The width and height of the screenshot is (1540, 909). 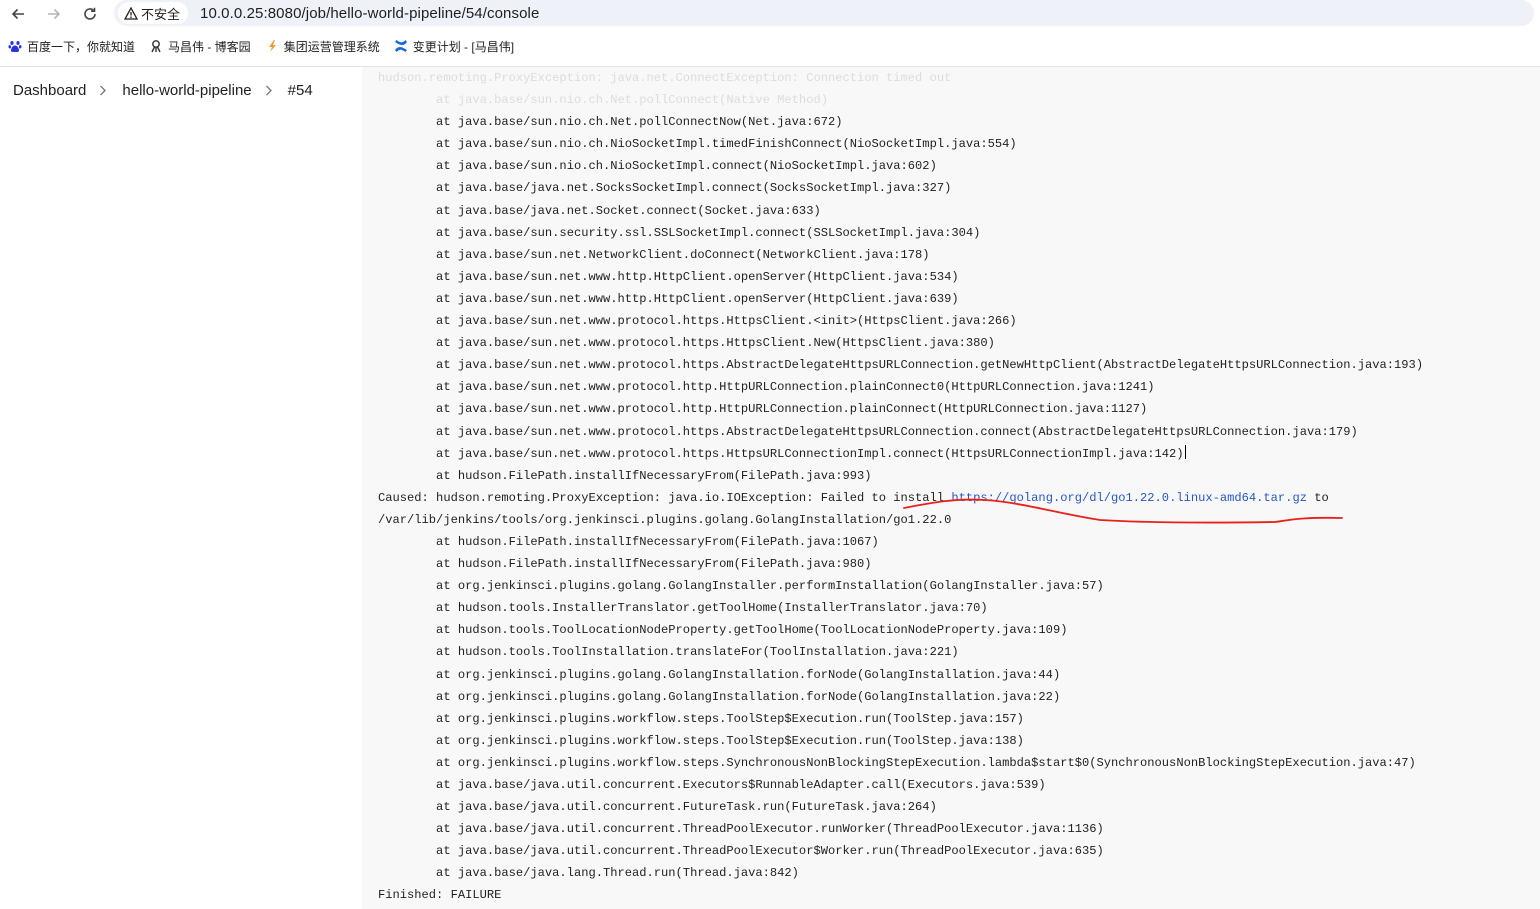 I want to click on reload-button, so click(x=90, y=14).